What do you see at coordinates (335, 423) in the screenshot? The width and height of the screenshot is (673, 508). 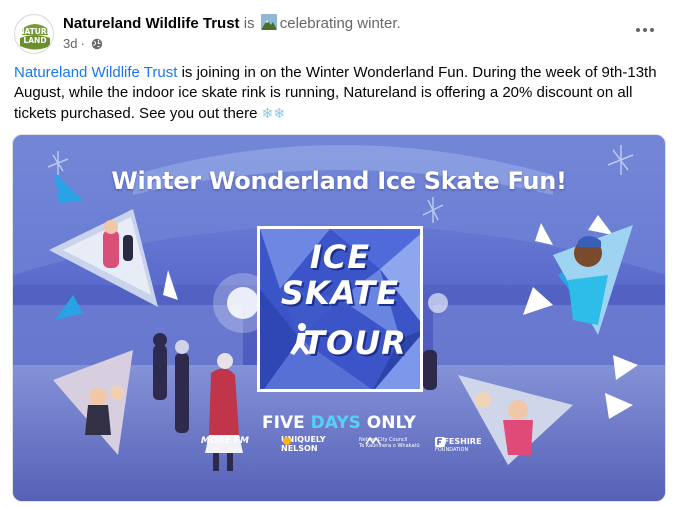 I see `tagline-days: DAYS` at bounding box center [335, 423].